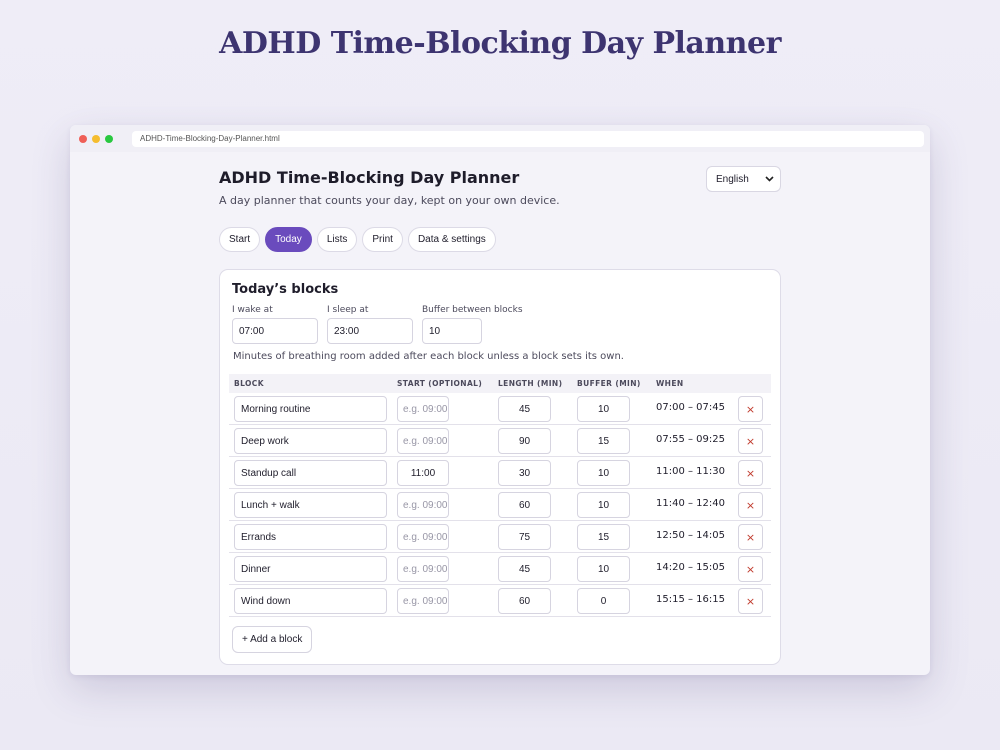  What do you see at coordinates (451, 239) in the screenshot?
I see `tab-data-settings: Data & settings` at bounding box center [451, 239].